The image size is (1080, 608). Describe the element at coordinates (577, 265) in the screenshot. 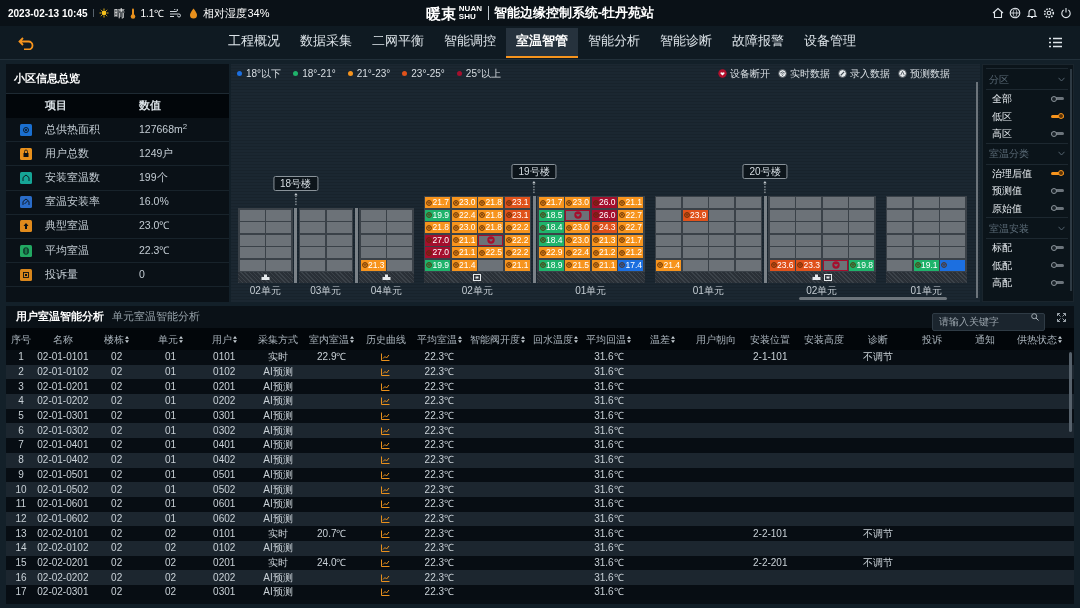

I see `room-cell: 21.5` at that location.